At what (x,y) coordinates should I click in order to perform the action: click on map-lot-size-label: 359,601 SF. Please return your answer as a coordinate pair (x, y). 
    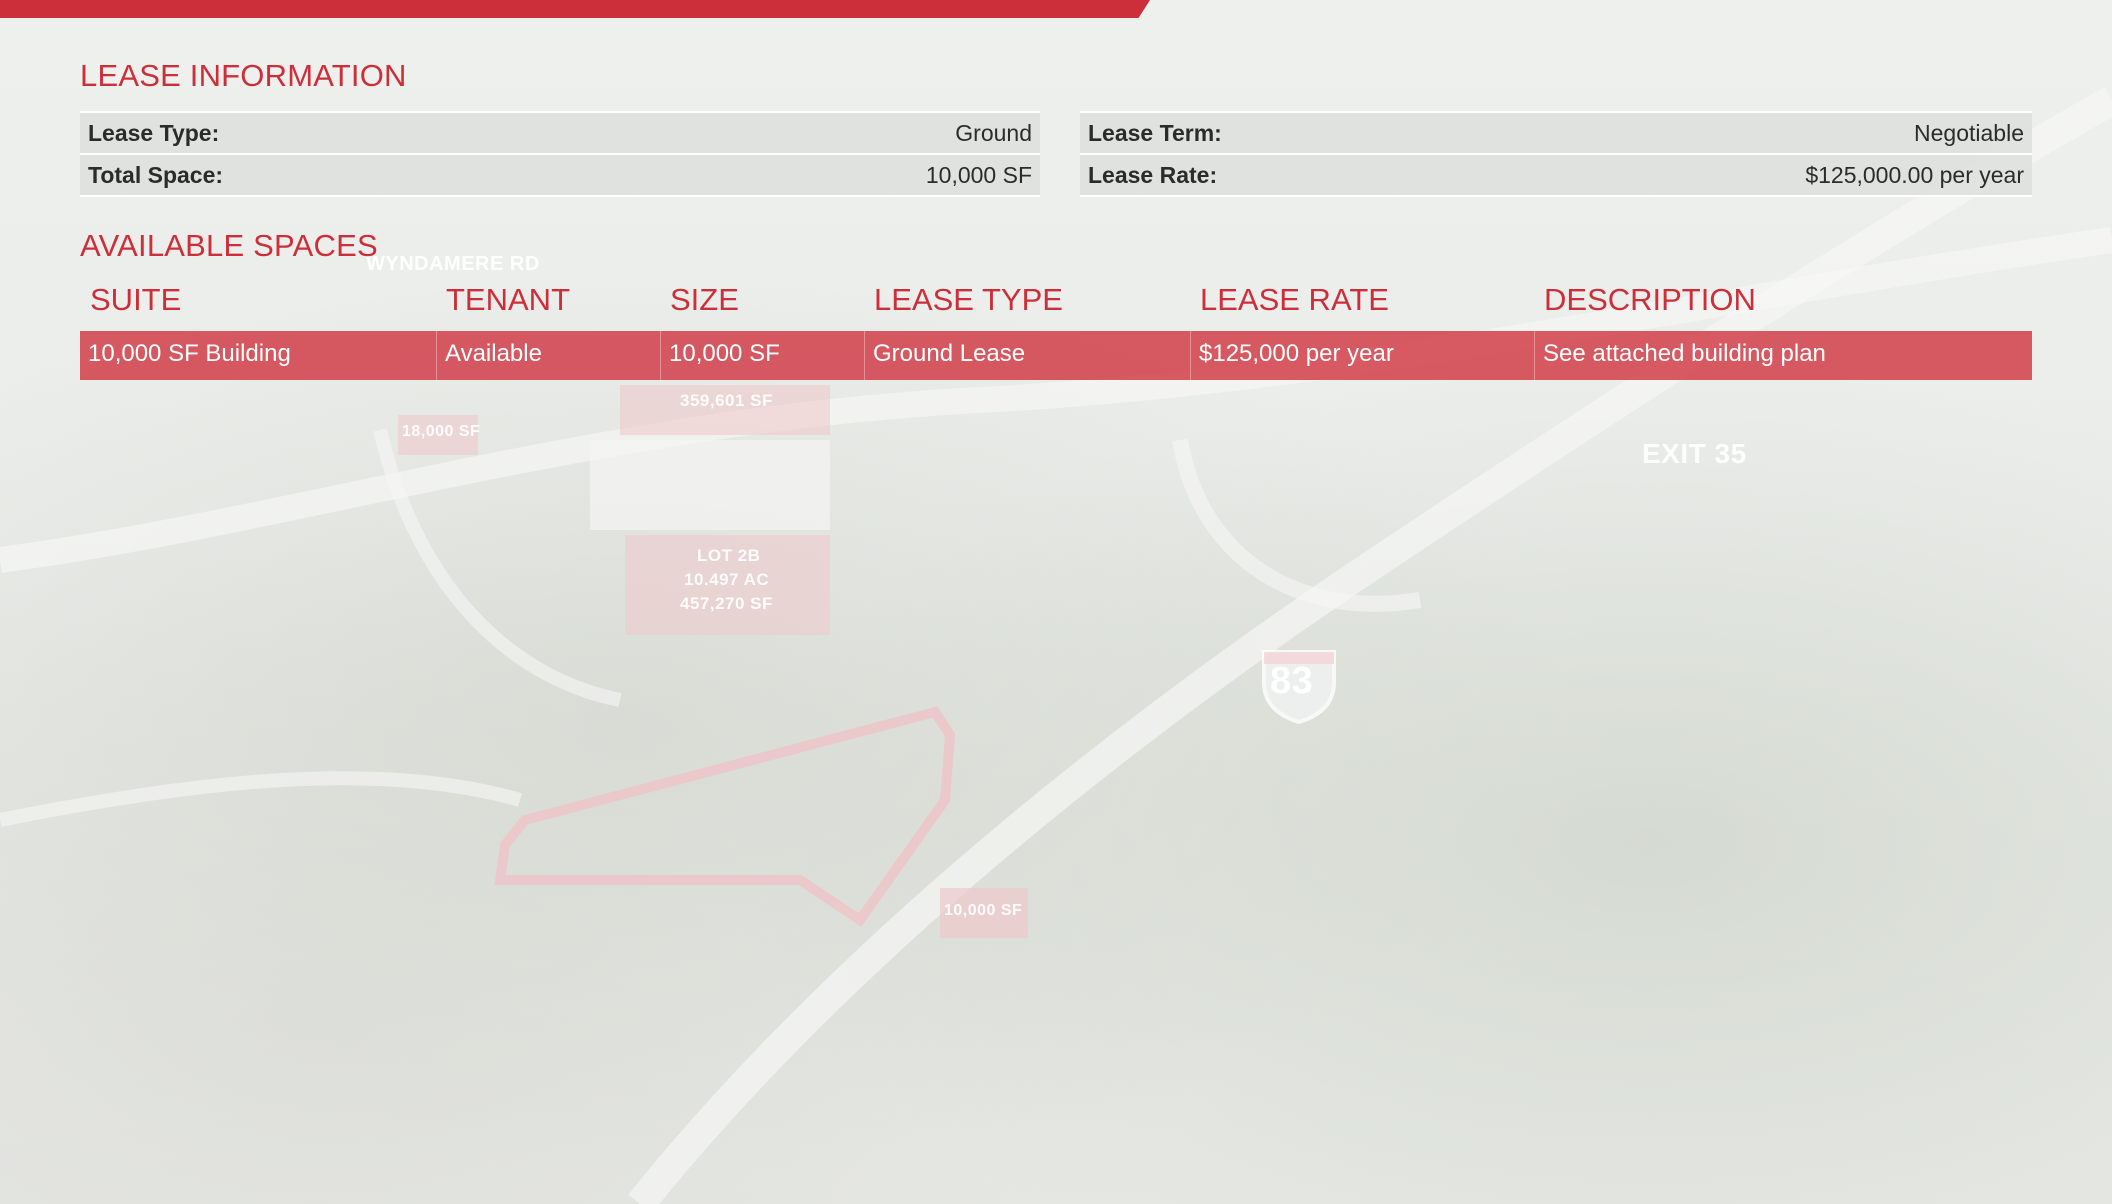
    Looking at the image, I should click on (726, 400).